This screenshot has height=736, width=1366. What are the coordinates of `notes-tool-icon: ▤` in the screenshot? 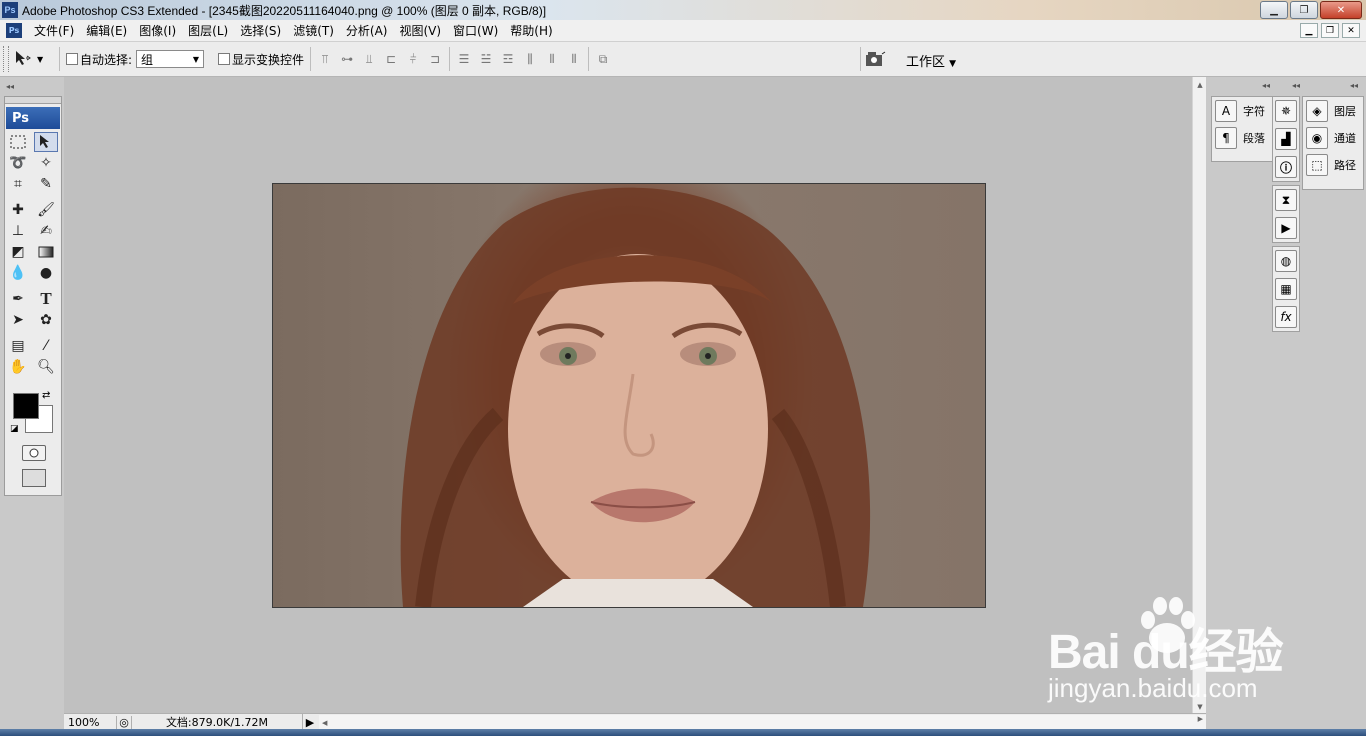 It's located at (18, 346).